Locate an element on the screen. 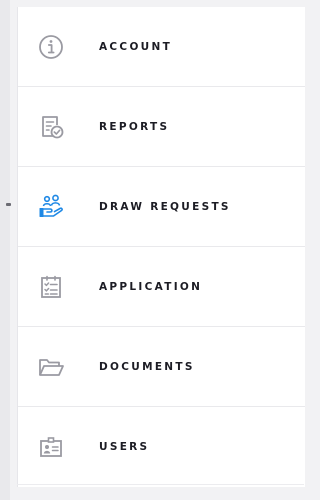 This screenshot has height=500, width=320. left-panel-edge is located at coordinates (5, 250).